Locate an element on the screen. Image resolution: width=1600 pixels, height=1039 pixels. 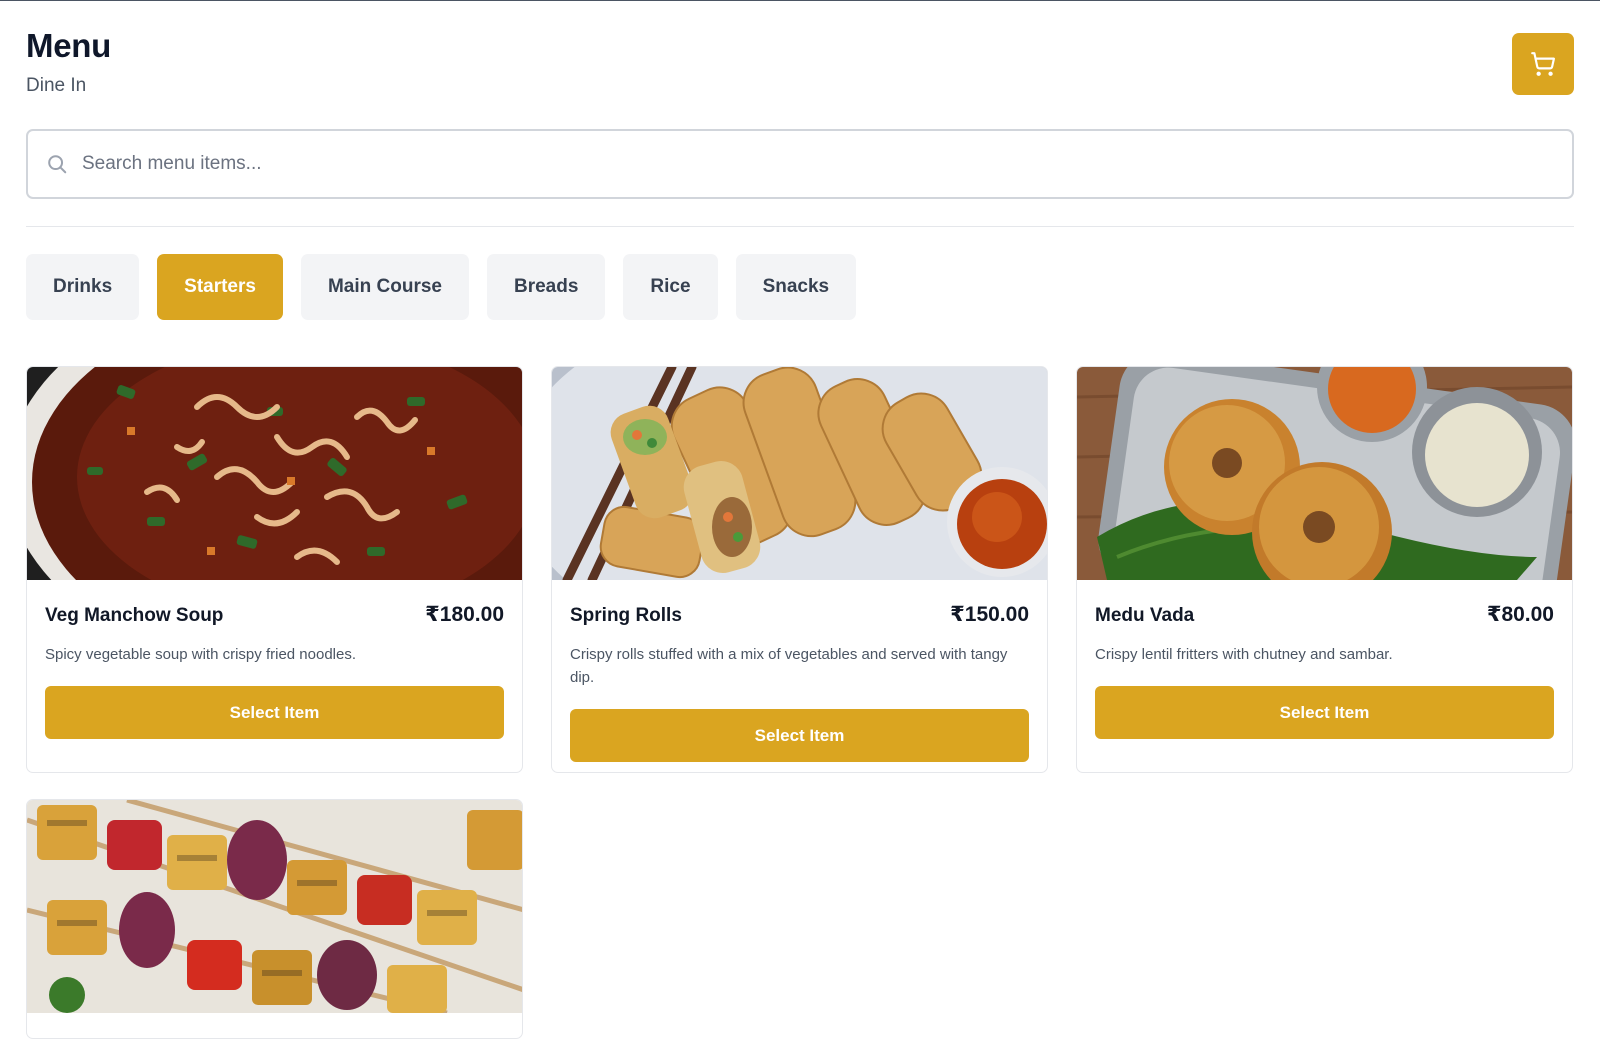
item-price: ₹80.00 is located at coordinates (1520, 614).